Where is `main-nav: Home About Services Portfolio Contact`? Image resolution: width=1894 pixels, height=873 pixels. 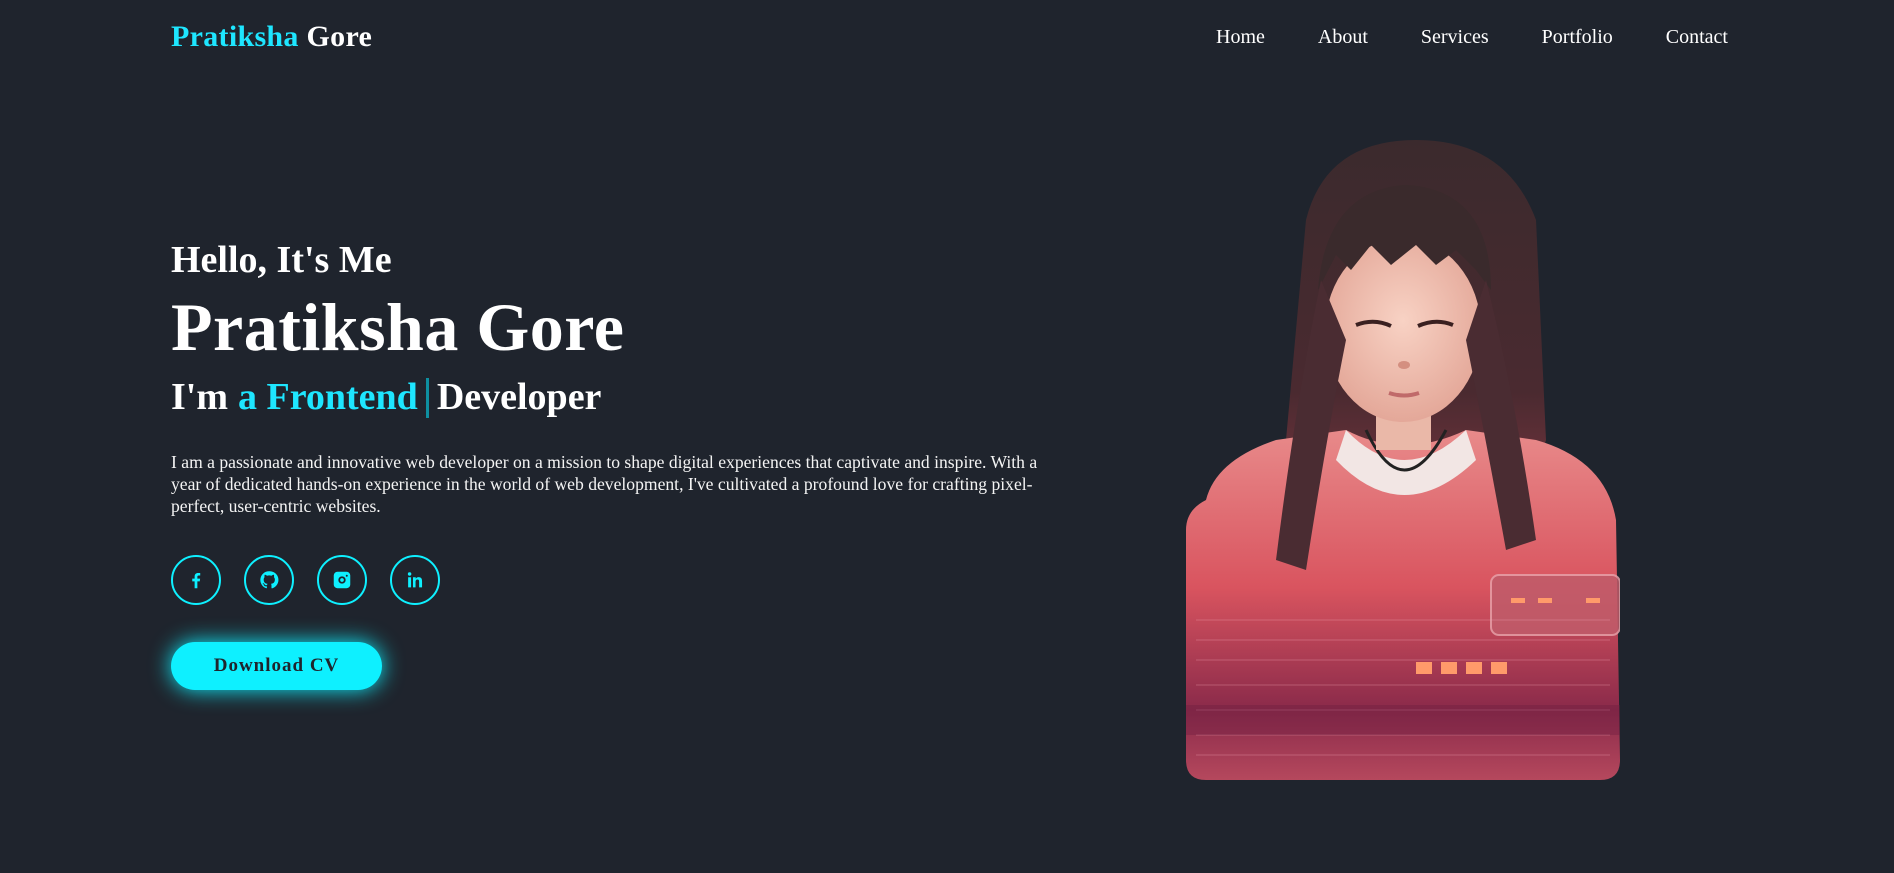
main-nav: Home About Services Portfolio Contact is located at coordinates (1472, 37).